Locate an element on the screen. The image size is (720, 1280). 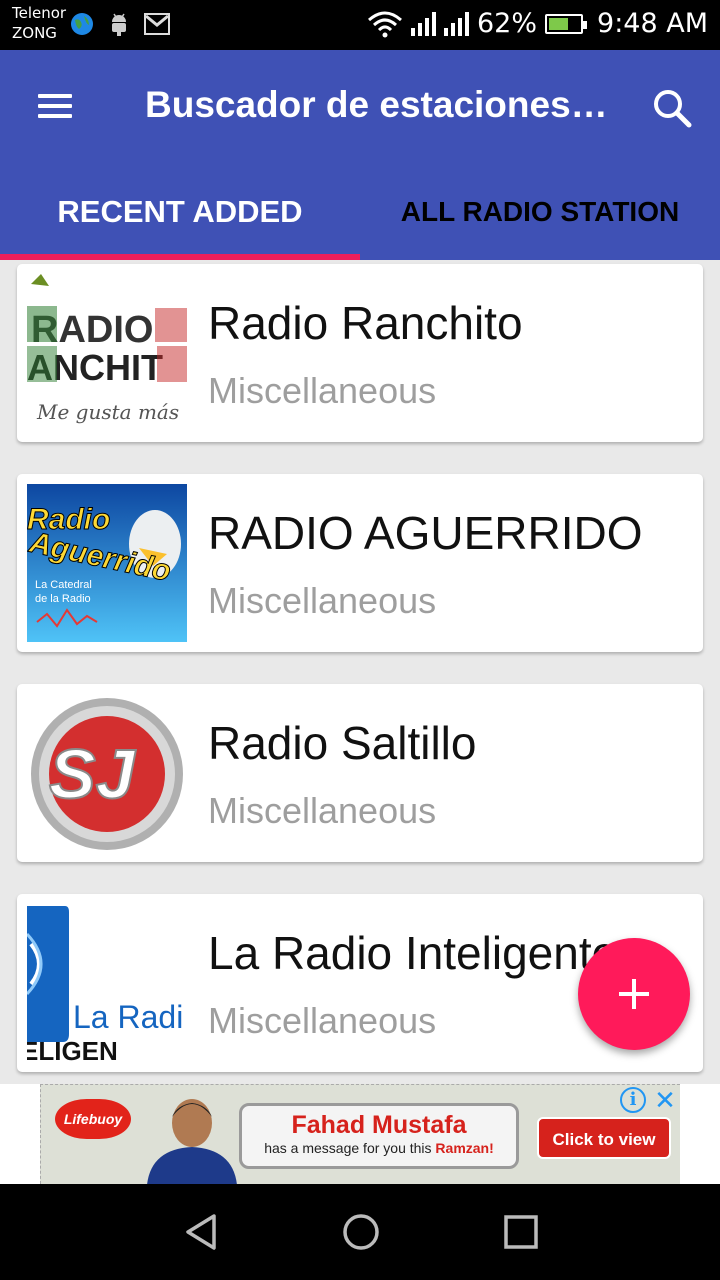
ad-brand-logo: Lifebuoy is located at coordinates (93, 1119).